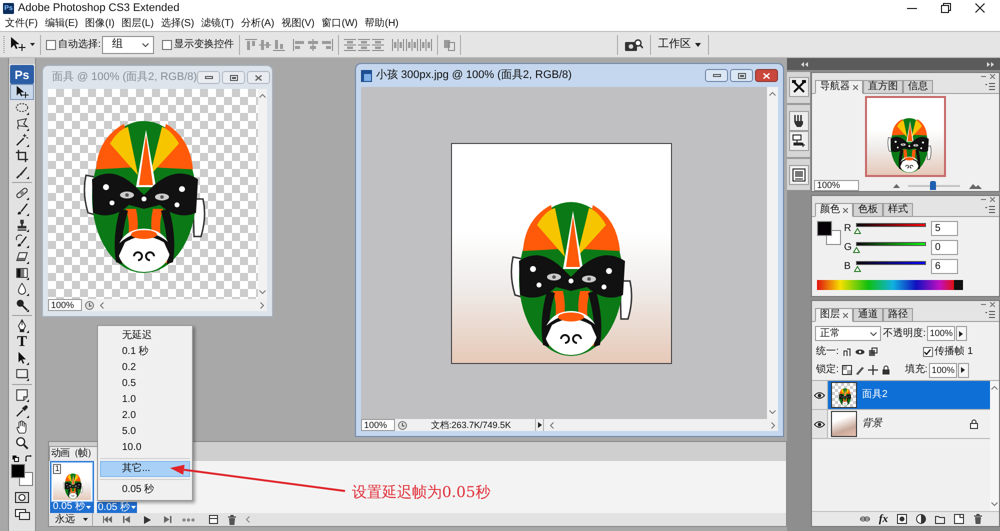 Image resolution: width=1000 pixels, height=531 pixels. What do you see at coordinates (145, 400) in the screenshot?
I see `menu-item: 1.0` at bounding box center [145, 400].